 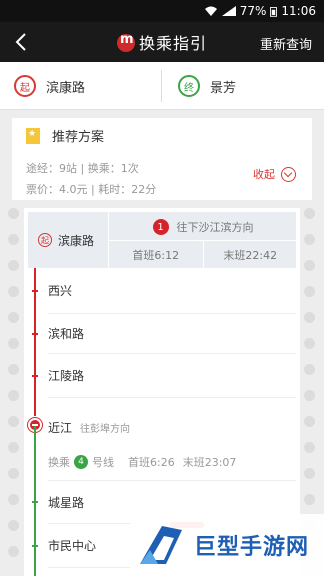 What do you see at coordinates (164, 376) in the screenshot?
I see `list-item: 江陵路` at bounding box center [164, 376].